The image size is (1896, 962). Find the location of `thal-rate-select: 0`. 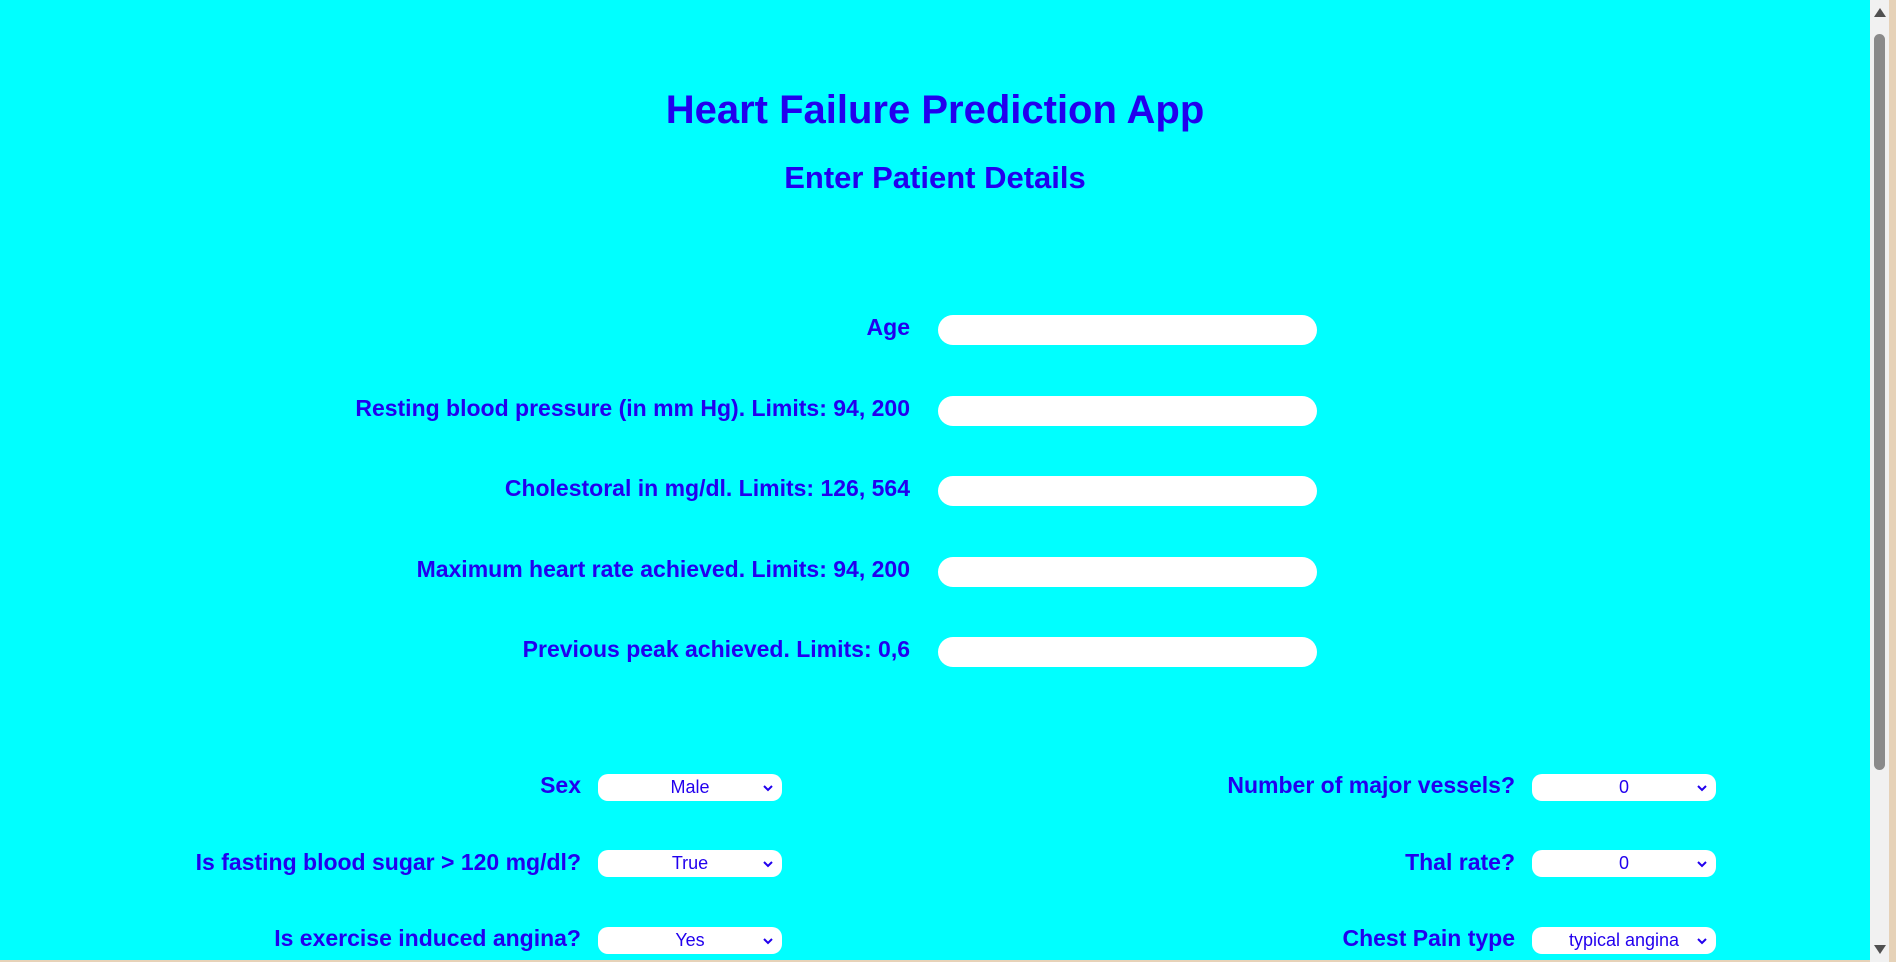

thal-rate-select: 0 is located at coordinates (1624, 863).